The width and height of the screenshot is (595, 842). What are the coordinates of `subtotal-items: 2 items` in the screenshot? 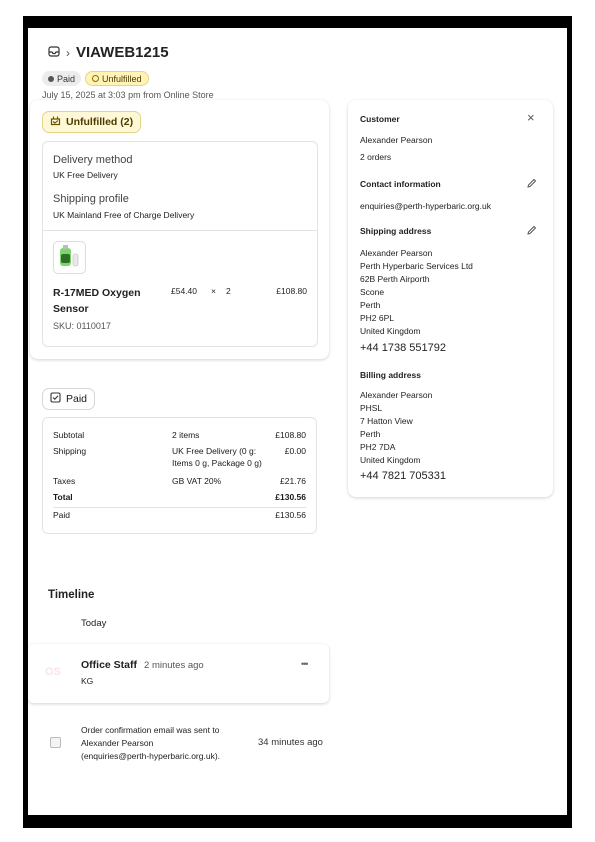 It's located at (186, 435).